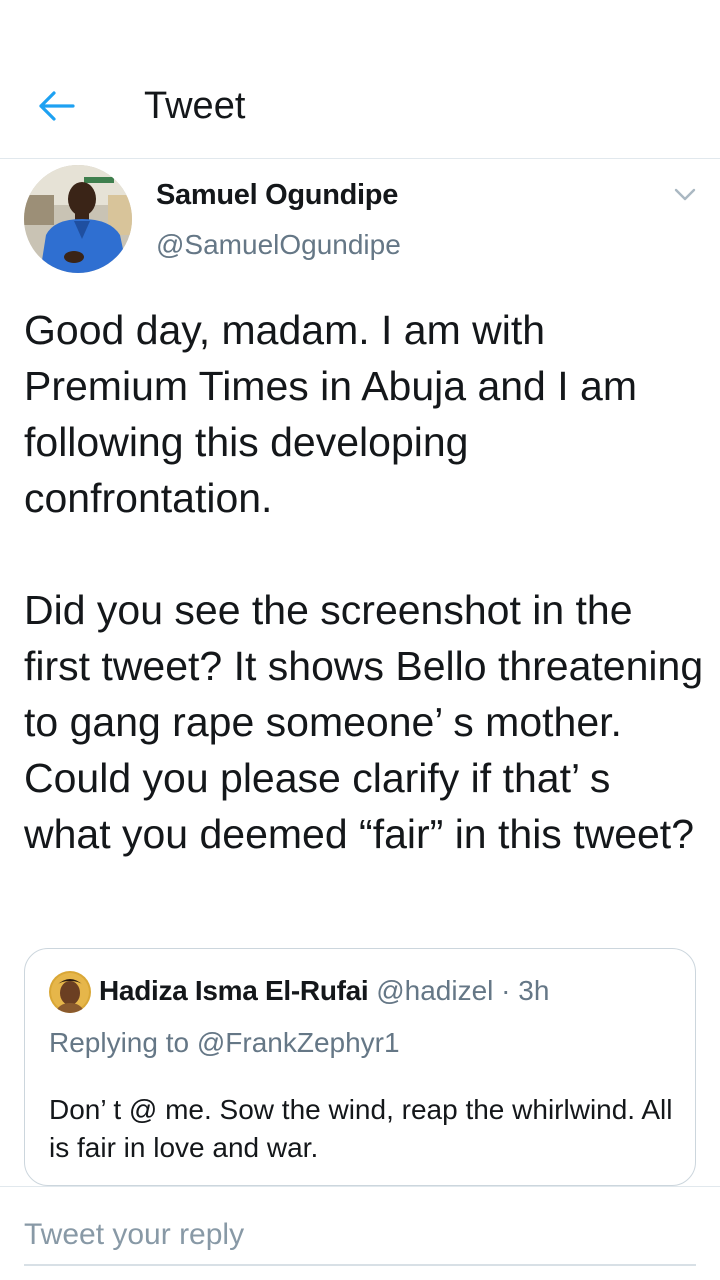 The image size is (720, 1280). What do you see at coordinates (360, 79) in the screenshot?
I see `top-bar: Tweet` at bounding box center [360, 79].